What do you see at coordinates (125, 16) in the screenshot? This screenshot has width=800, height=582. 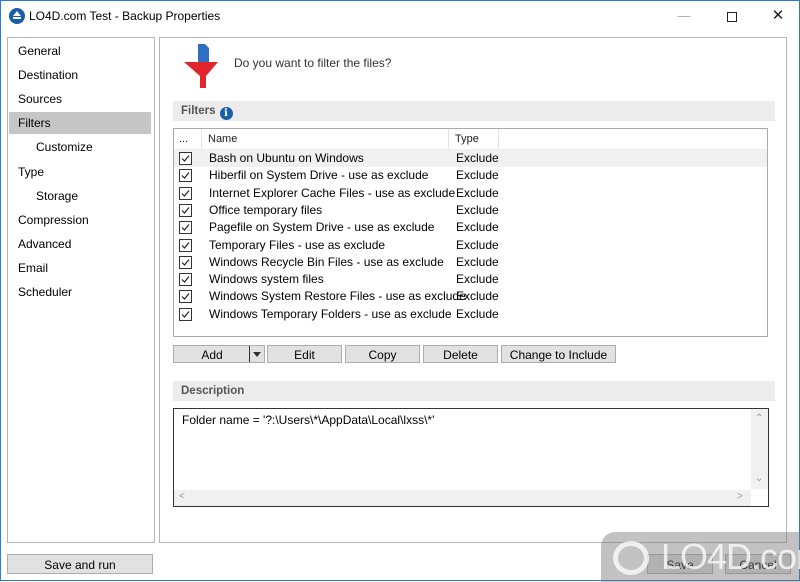 I see `window-title: LO4D.com Test - Backup Properties` at bounding box center [125, 16].